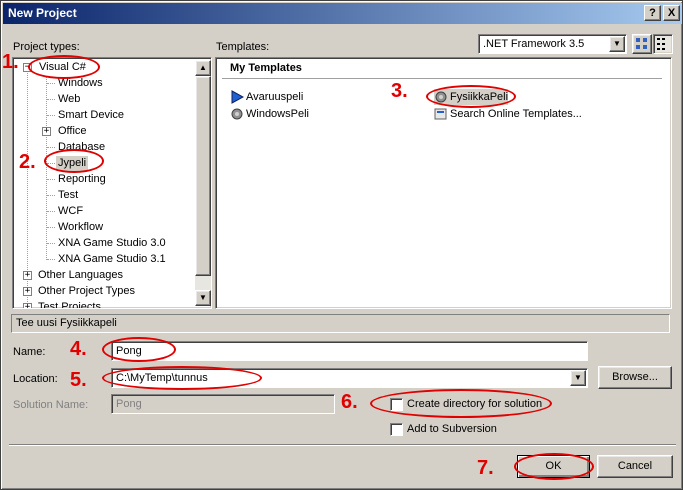 The height and width of the screenshot is (490, 683). What do you see at coordinates (69, 304) in the screenshot?
I see `tree-item-test-projects: Test Projects` at bounding box center [69, 304].